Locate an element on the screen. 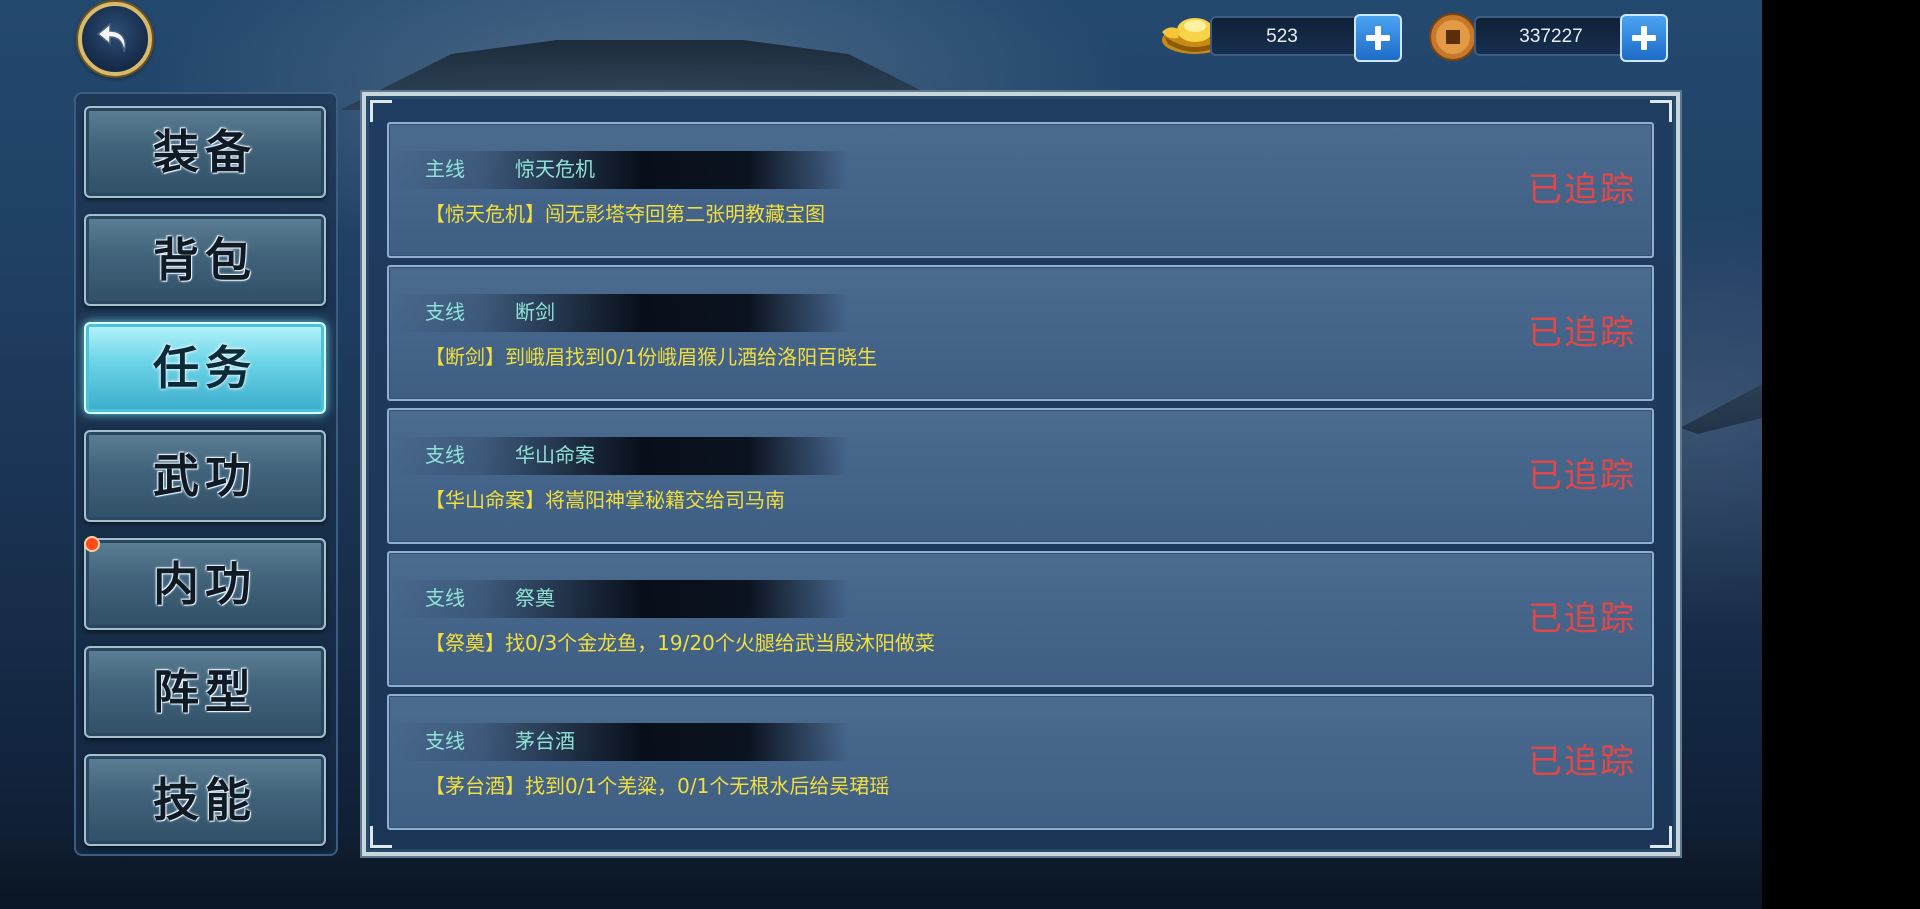  quest-name: 华山命案 is located at coordinates (555, 455).